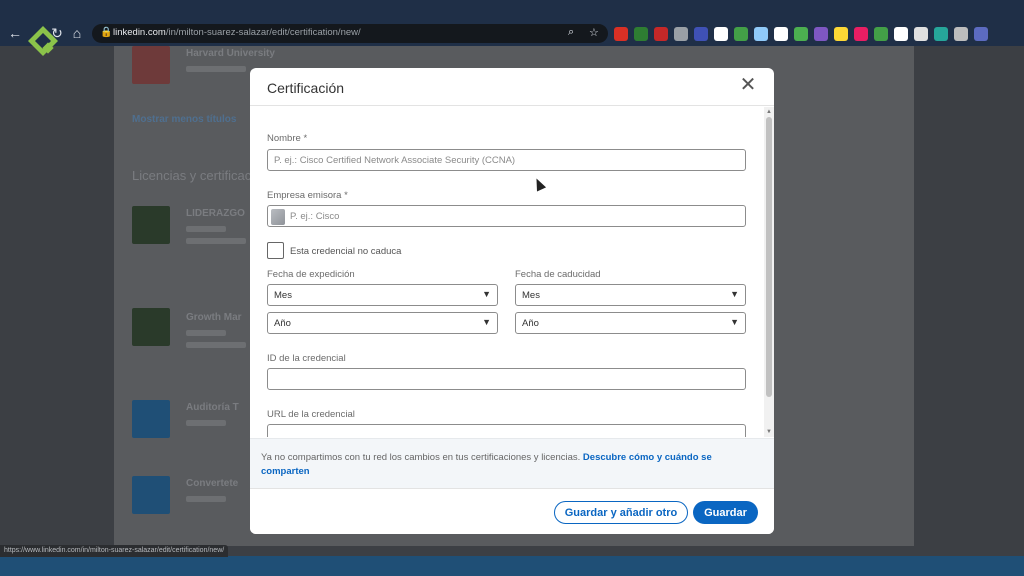 The image size is (1024, 576). What do you see at coordinates (15, 33) in the screenshot?
I see `back-icon: ←` at bounding box center [15, 33].